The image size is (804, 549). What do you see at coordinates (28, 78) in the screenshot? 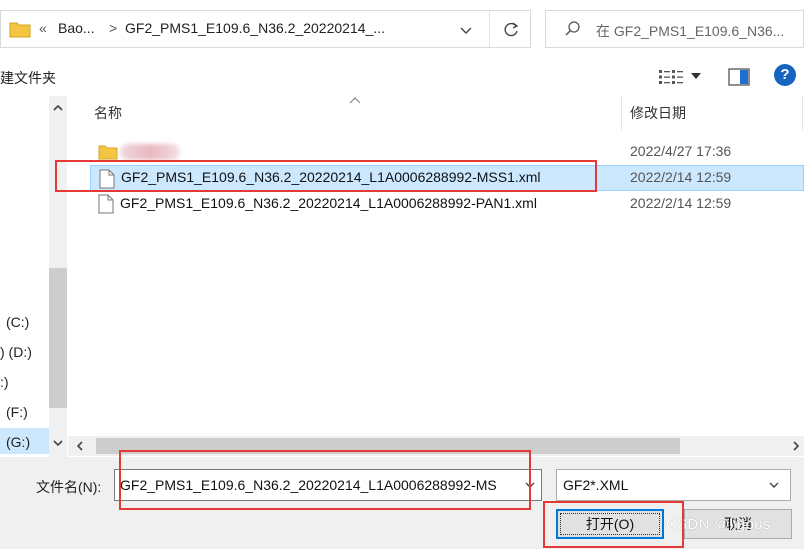
I see `new-folder-button: 建文件夹` at bounding box center [28, 78].